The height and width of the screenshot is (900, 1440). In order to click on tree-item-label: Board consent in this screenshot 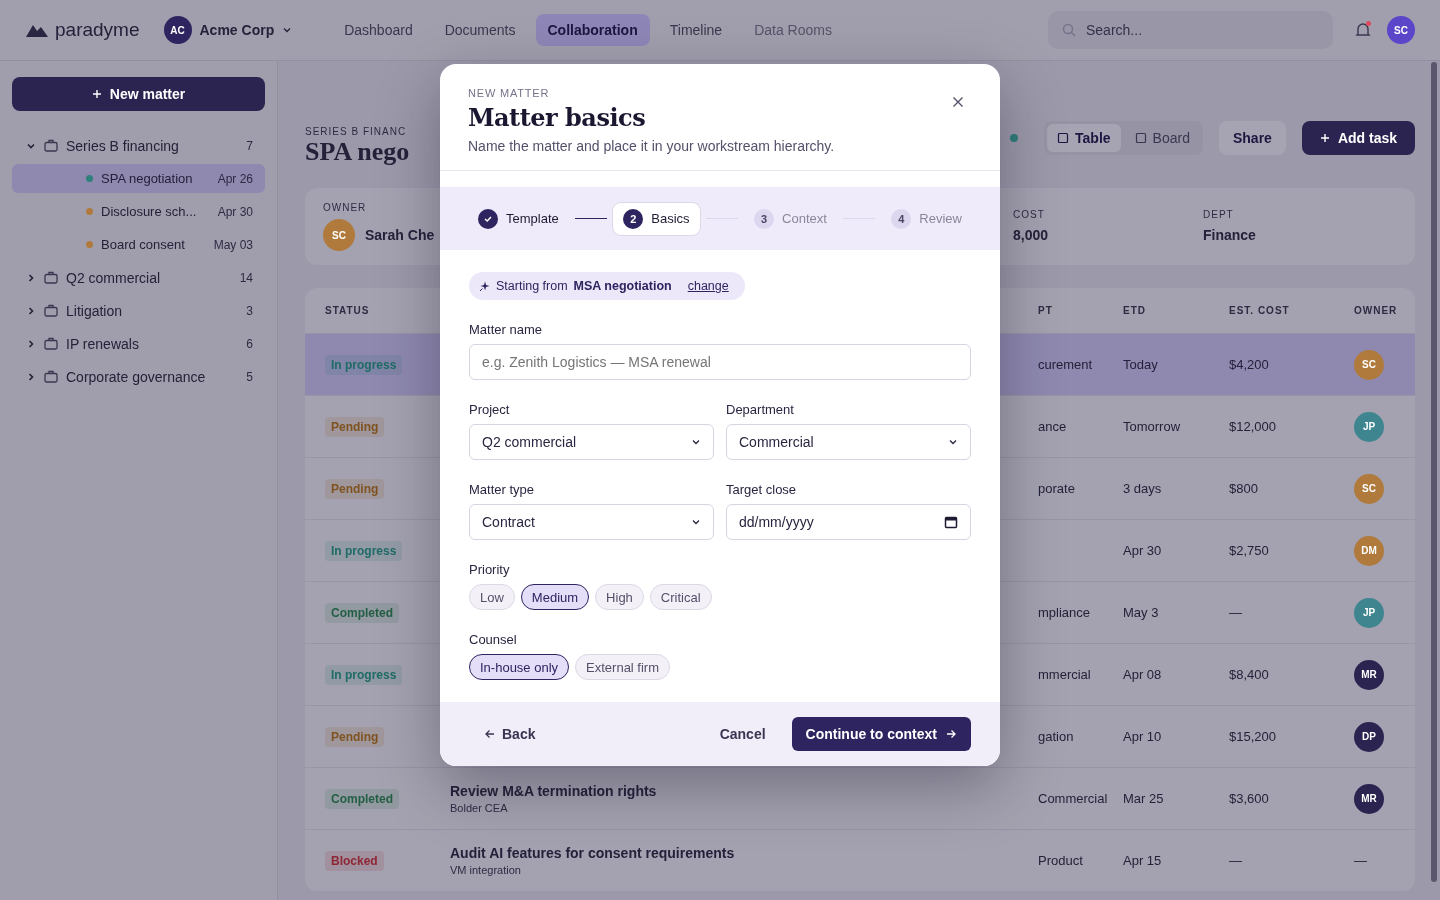, I will do `click(143, 244)`.